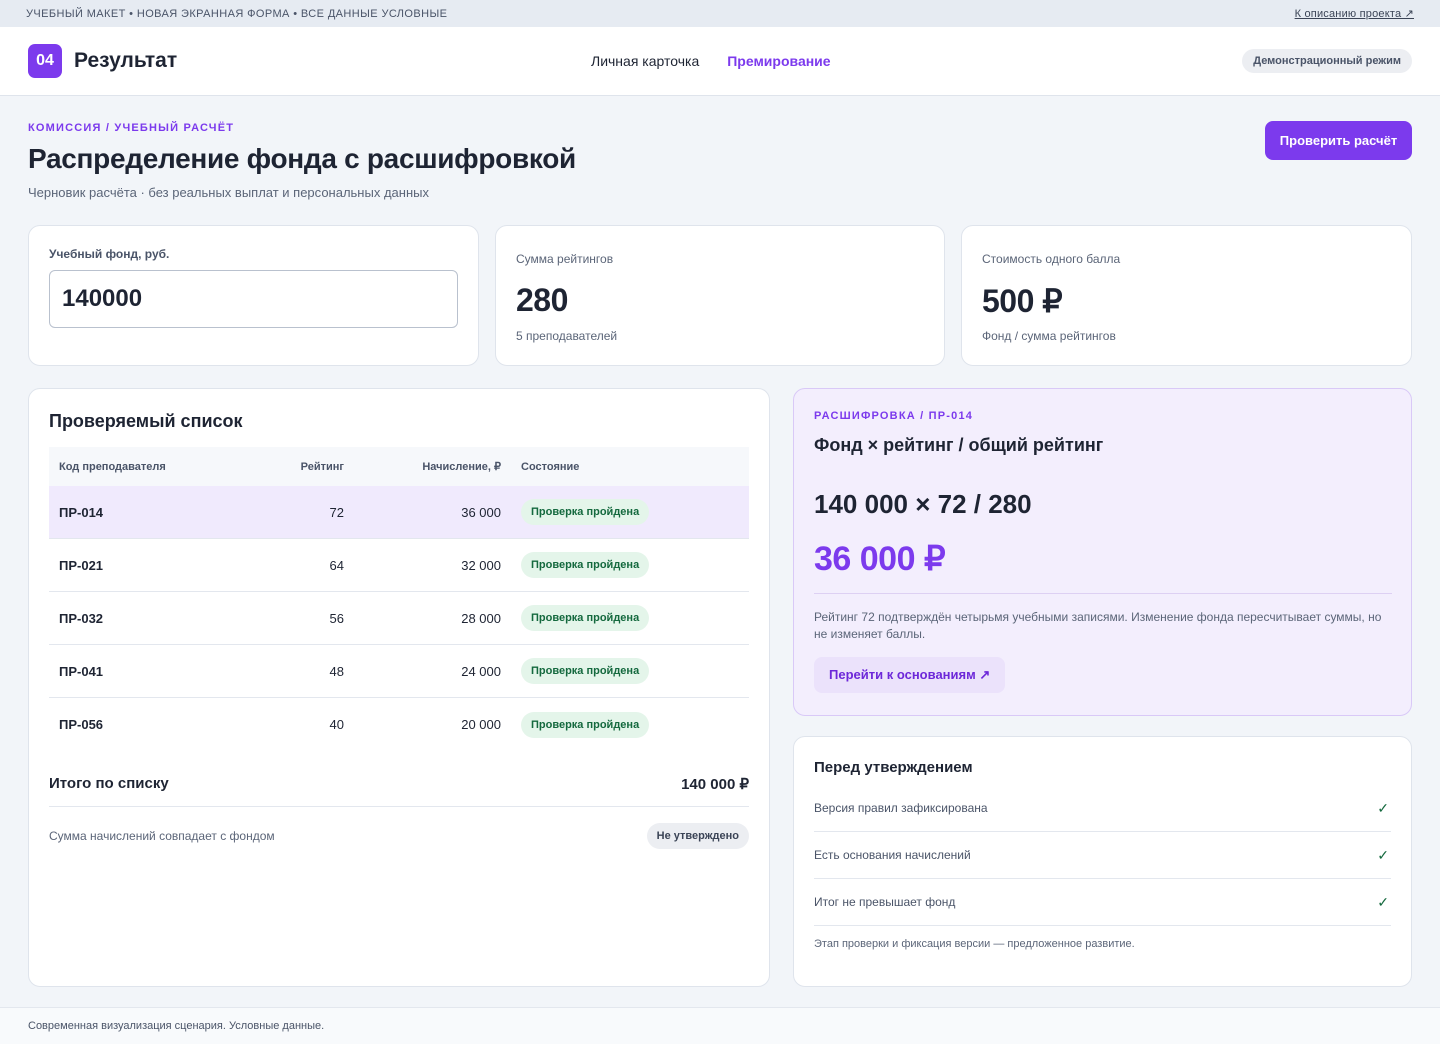 Image resolution: width=1440 pixels, height=1044 pixels. Describe the element at coordinates (109, 783) in the screenshot. I see `total-label: Итого по списку` at that location.